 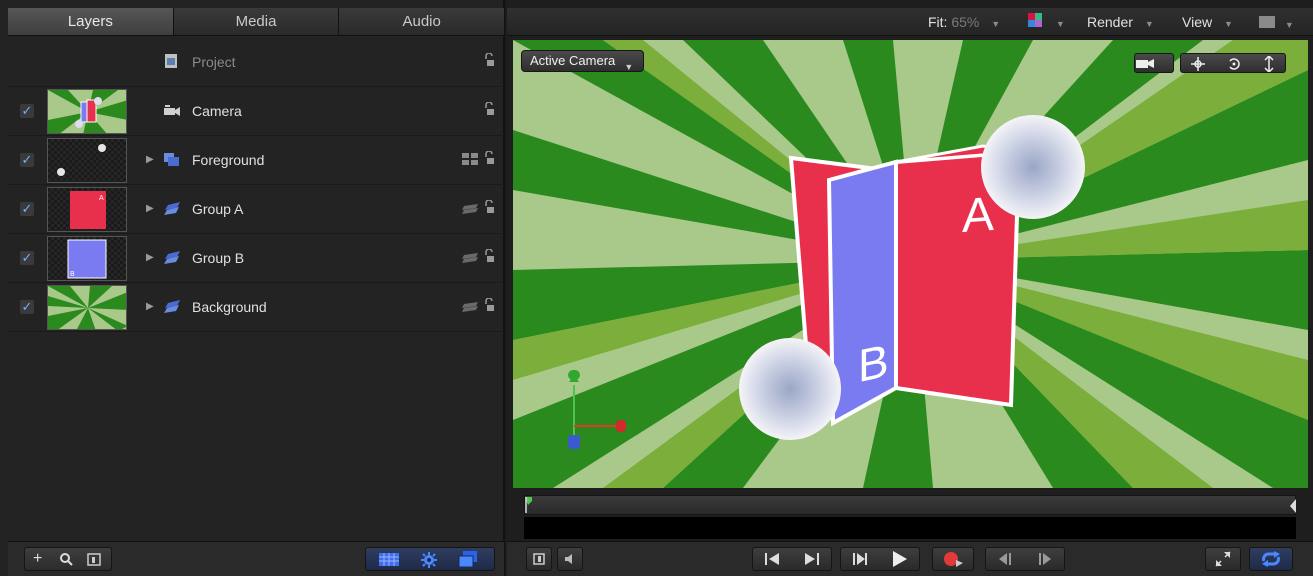 I want to click on pan-icon, so click(x=1198, y=64).